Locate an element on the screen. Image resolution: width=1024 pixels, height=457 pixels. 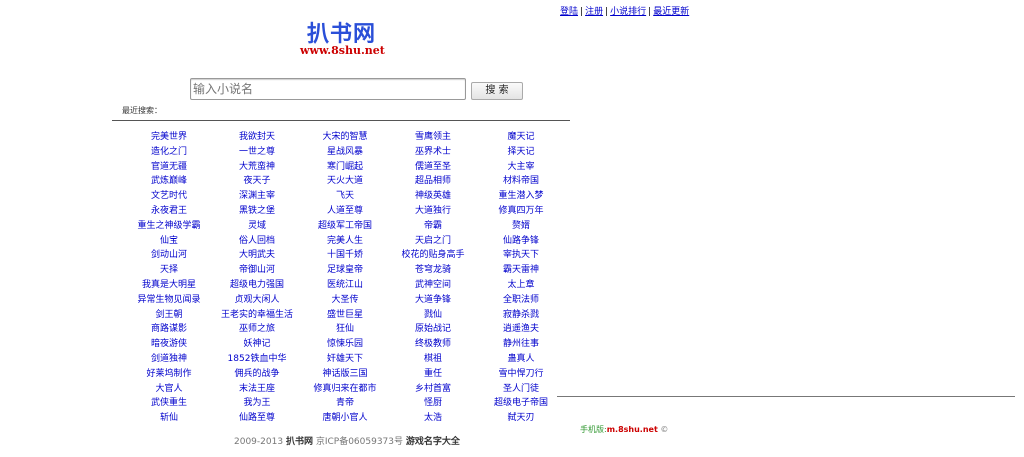
book-link: 蛊真人 is located at coordinates (520, 359).